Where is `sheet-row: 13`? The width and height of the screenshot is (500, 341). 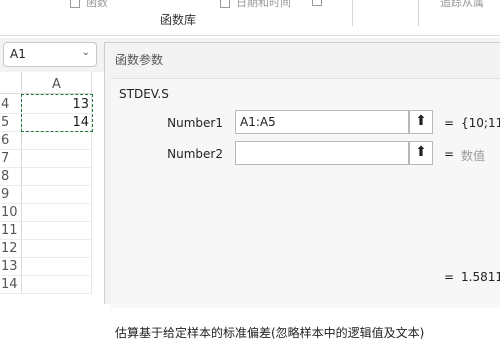
sheet-row: 13 is located at coordinates (52, 267).